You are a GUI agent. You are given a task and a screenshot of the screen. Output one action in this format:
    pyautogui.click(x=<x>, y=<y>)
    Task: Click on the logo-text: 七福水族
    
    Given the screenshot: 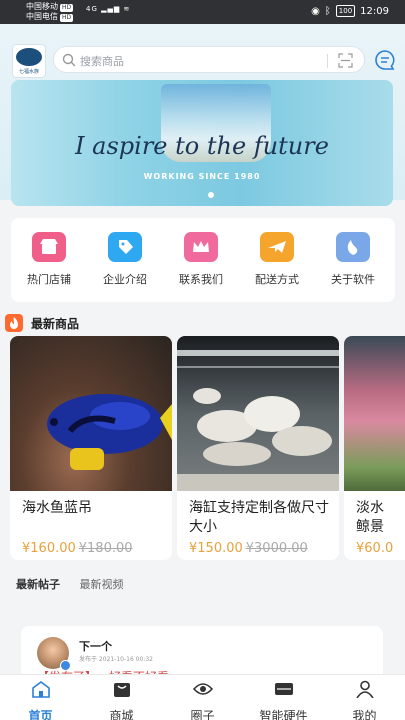 What is the action you would take?
    pyautogui.click(x=28, y=72)
    